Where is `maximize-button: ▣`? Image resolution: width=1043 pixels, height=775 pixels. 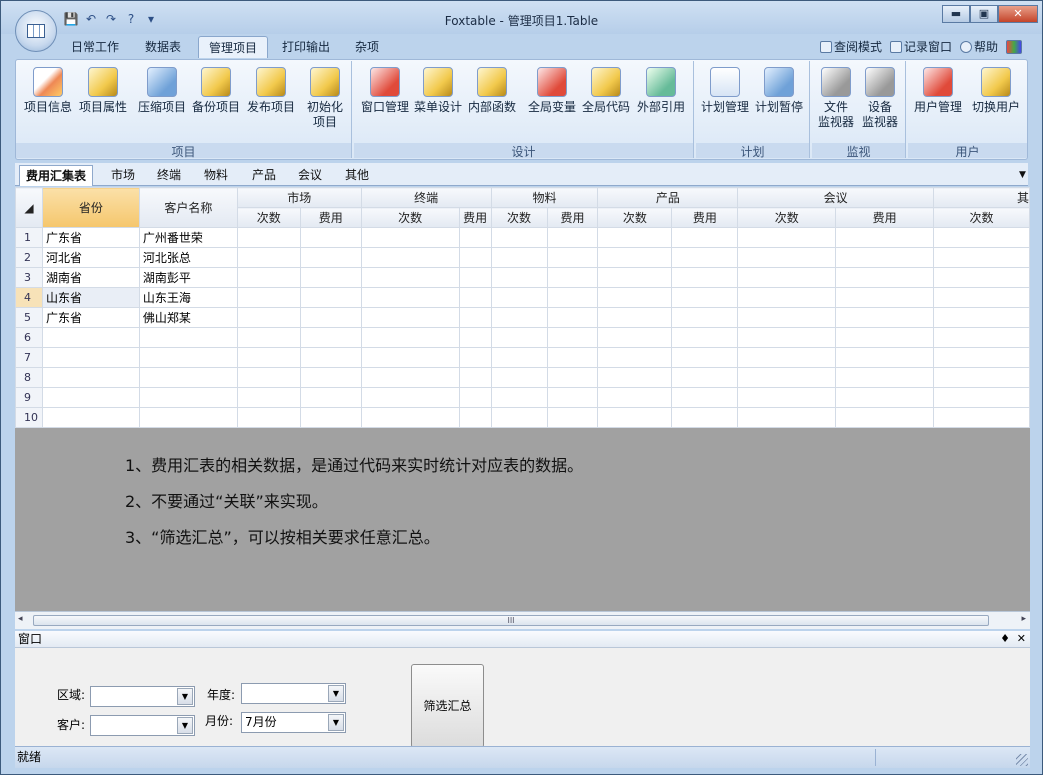 maximize-button: ▣ is located at coordinates (984, 14).